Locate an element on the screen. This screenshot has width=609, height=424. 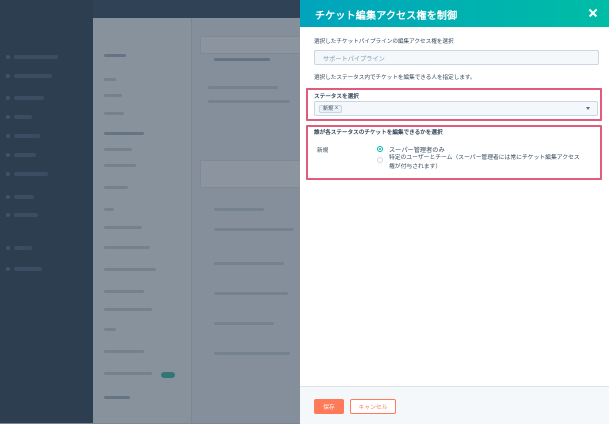
panel-header: チケット編集アクセス権を制御 is located at coordinates (454, 13).